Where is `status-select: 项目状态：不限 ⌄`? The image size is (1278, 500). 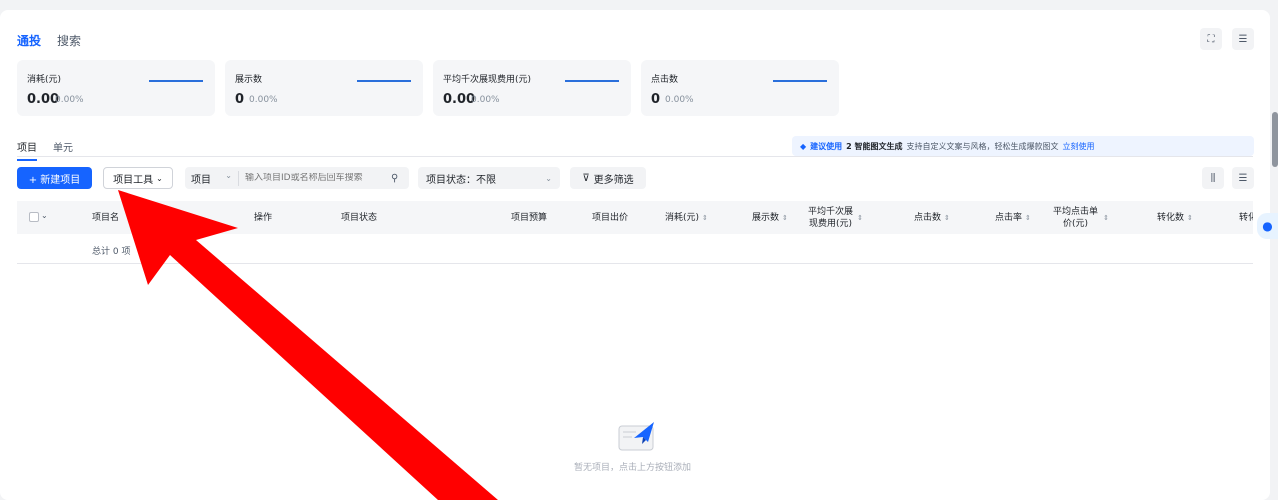 status-select: 项目状态：不限 ⌄ is located at coordinates (489, 178).